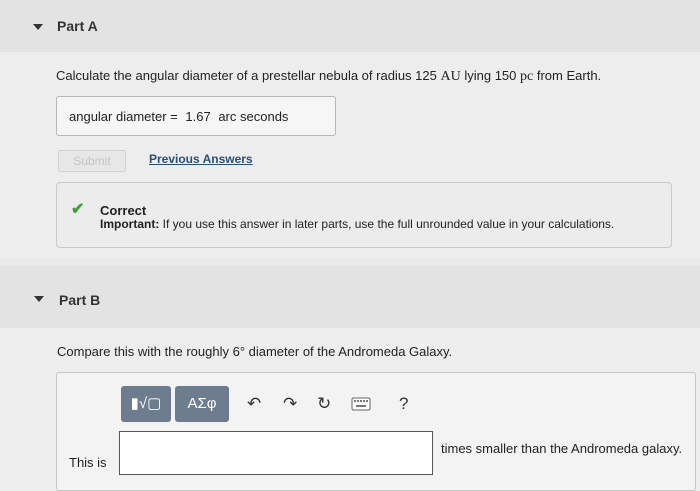 The width and height of the screenshot is (700, 491). I want to click on answer-unit: arc seconds, so click(253, 116).